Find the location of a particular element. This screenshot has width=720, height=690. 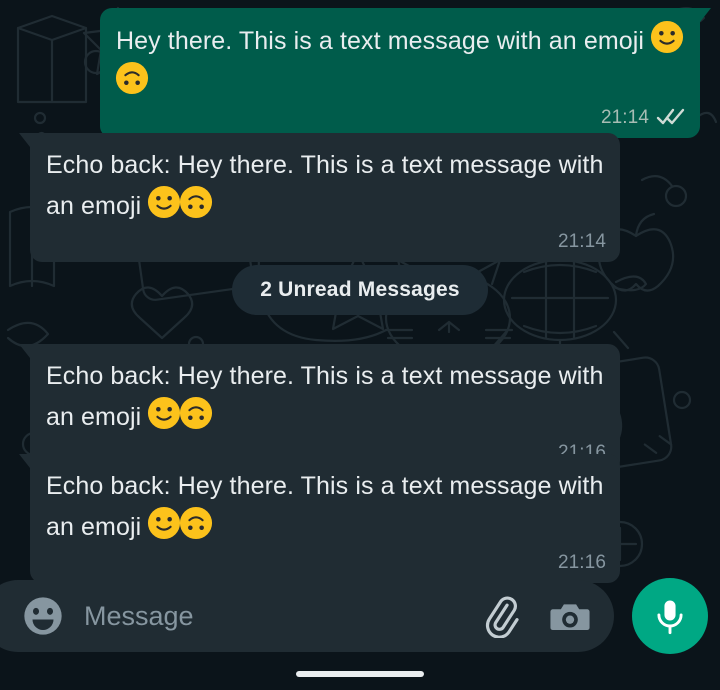

message-time: 21:16 is located at coordinates (581, 562).